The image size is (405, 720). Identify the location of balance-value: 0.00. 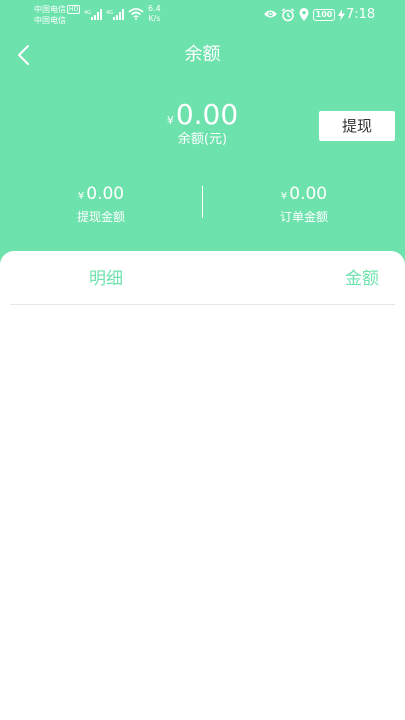
(207, 114).